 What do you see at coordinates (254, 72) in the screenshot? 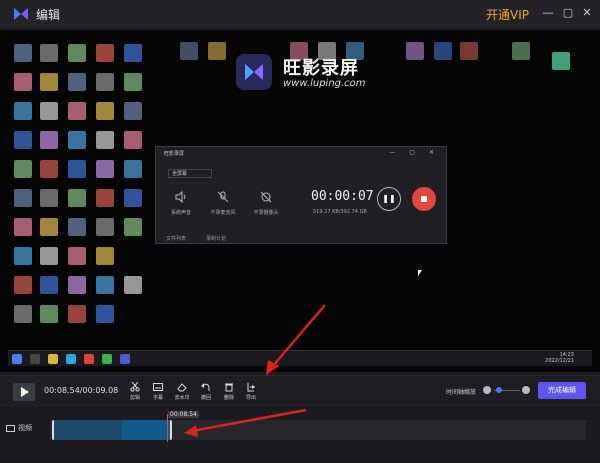
I see `brand-logo-icon` at bounding box center [254, 72].